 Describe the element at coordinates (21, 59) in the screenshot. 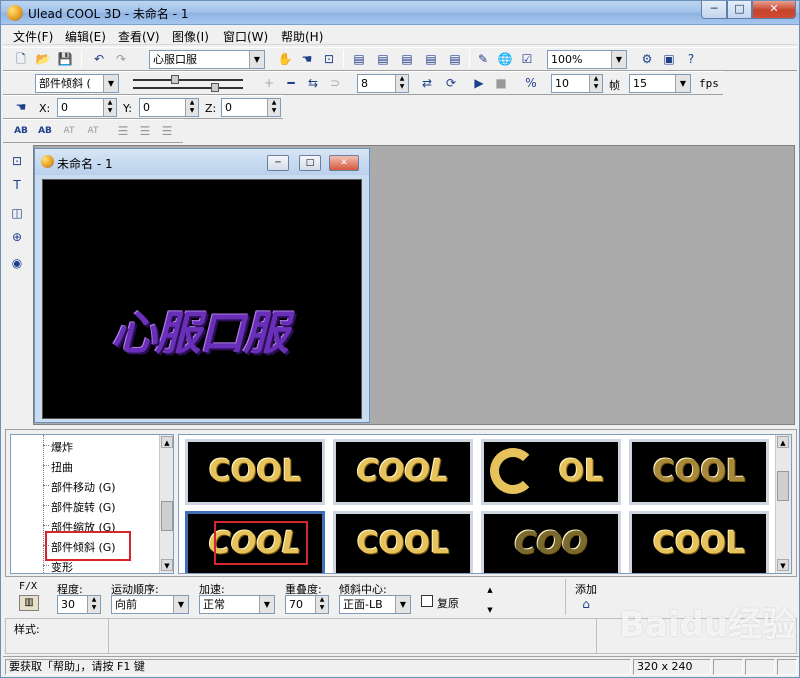

I see `new-file-icon: 🗋` at that location.